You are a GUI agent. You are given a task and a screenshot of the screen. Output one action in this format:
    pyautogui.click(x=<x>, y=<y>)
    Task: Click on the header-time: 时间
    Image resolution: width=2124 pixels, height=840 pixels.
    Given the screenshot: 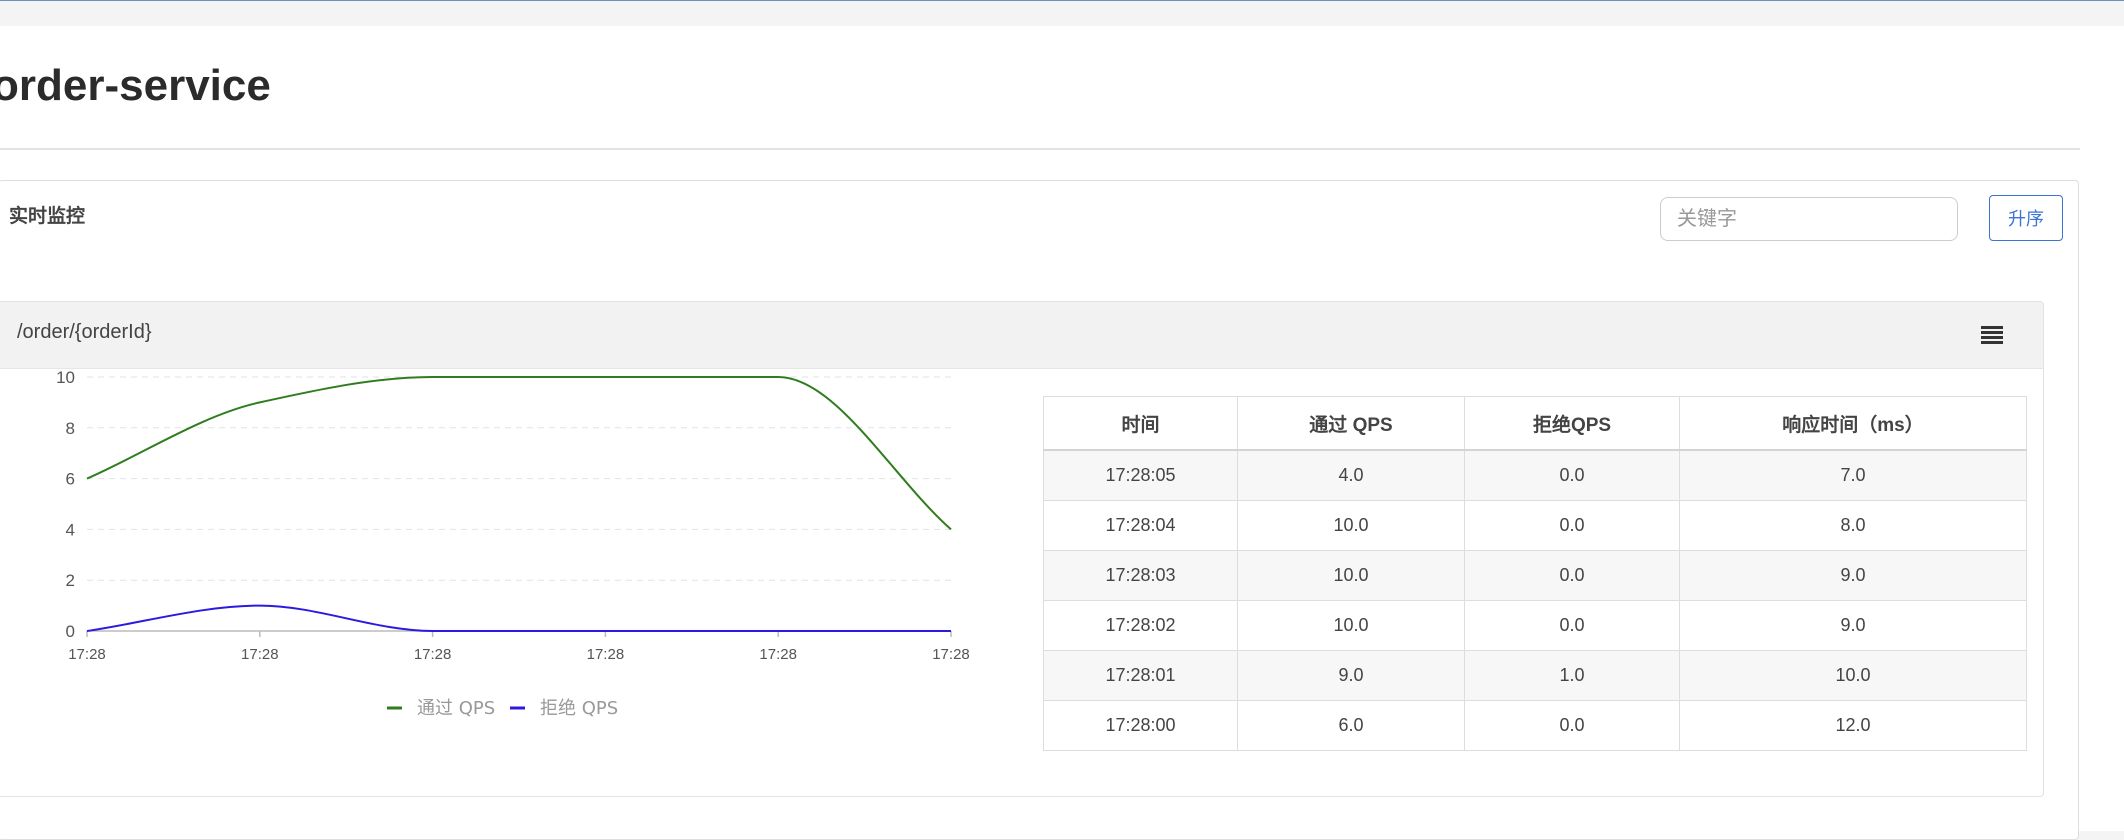 What is the action you would take?
    pyautogui.click(x=1140, y=423)
    